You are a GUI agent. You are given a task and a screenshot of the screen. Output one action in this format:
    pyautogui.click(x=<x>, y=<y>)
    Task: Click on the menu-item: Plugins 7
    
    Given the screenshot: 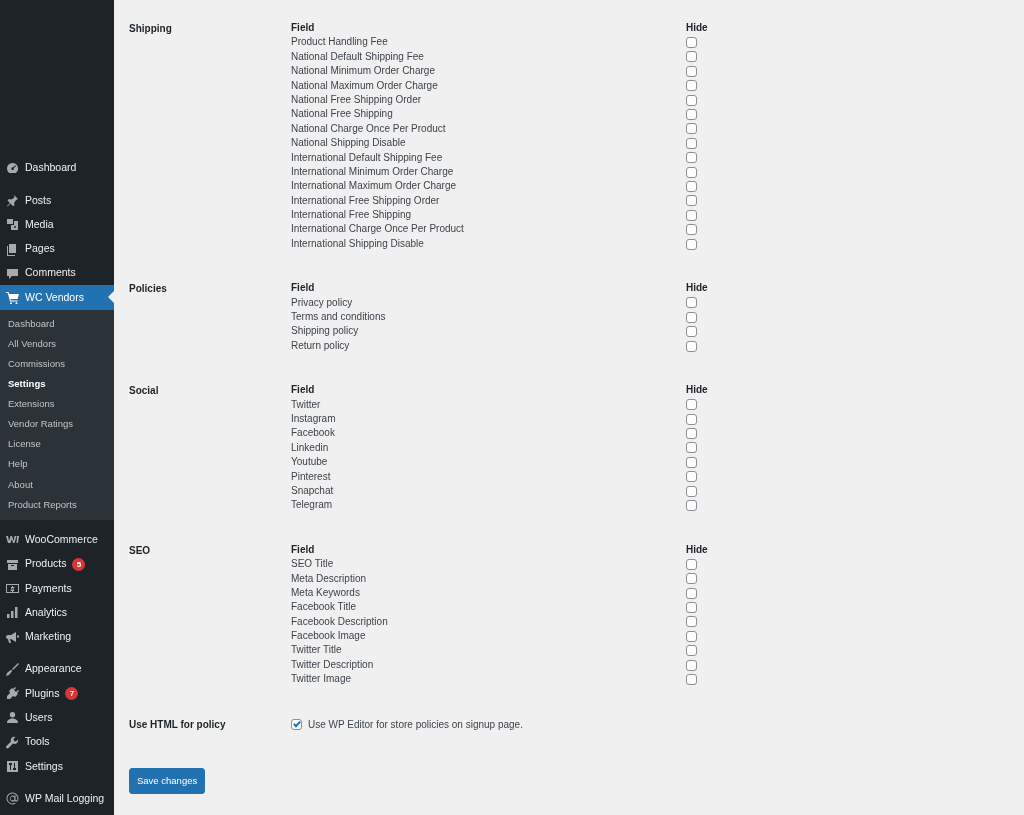 What is the action you would take?
    pyautogui.click(x=57, y=693)
    